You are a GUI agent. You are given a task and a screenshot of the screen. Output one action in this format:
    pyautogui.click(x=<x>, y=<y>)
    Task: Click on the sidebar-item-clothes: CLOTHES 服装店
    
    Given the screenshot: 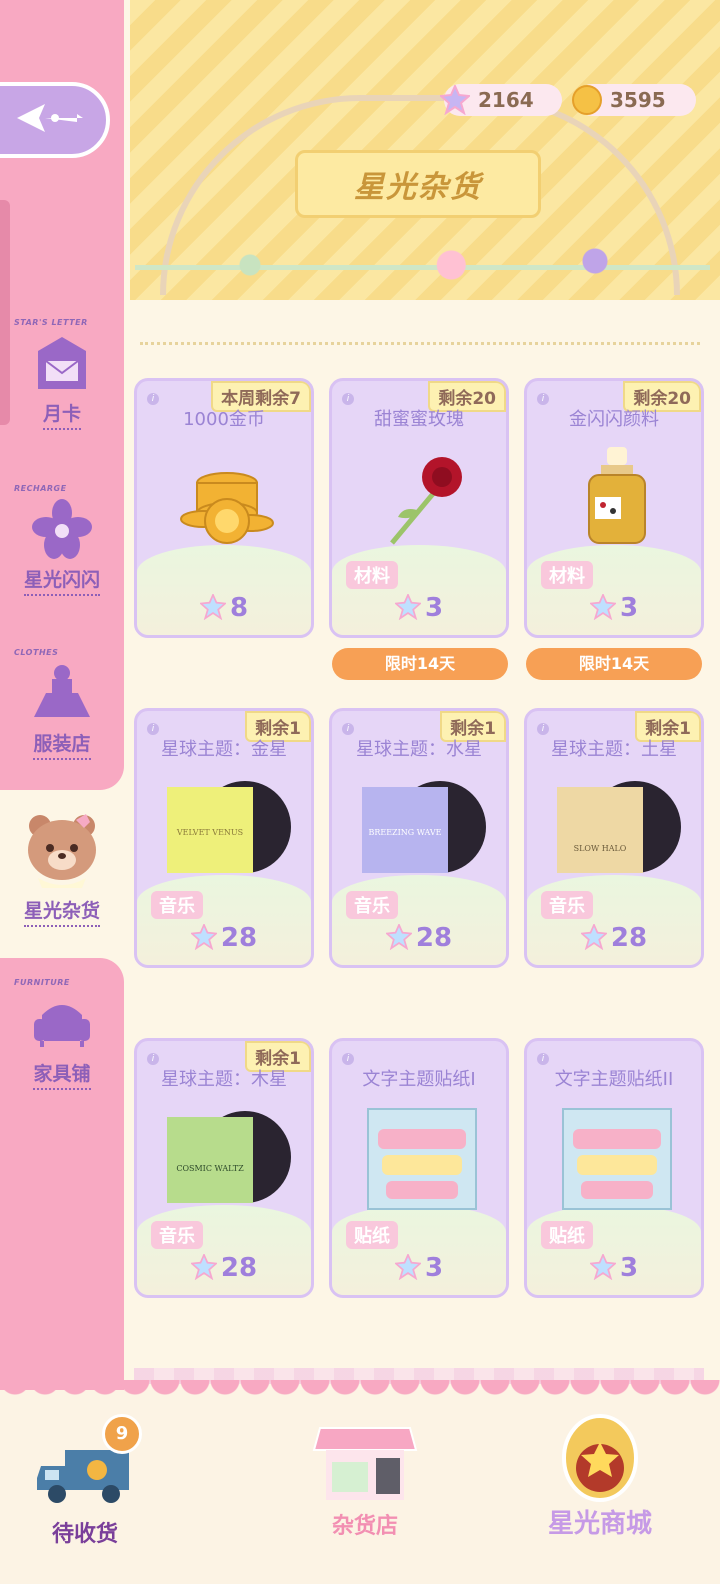 What is the action you would take?
    pyautogui.click(x=62, y=704)
    